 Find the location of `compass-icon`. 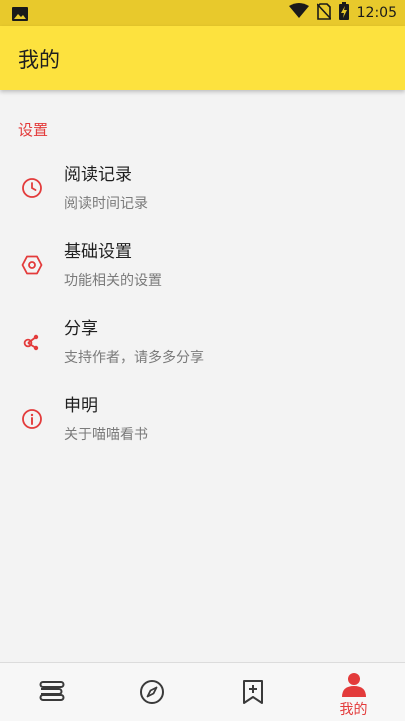

compass-icon is located at coordinates (152, 694).